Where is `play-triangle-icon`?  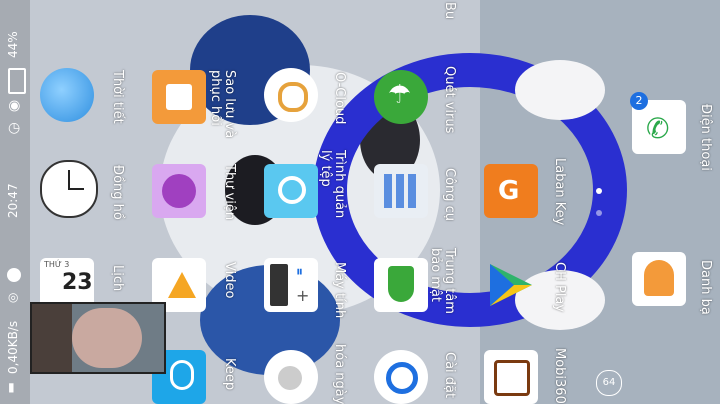 play-triangle-icon is located at coordinates (182, 285).